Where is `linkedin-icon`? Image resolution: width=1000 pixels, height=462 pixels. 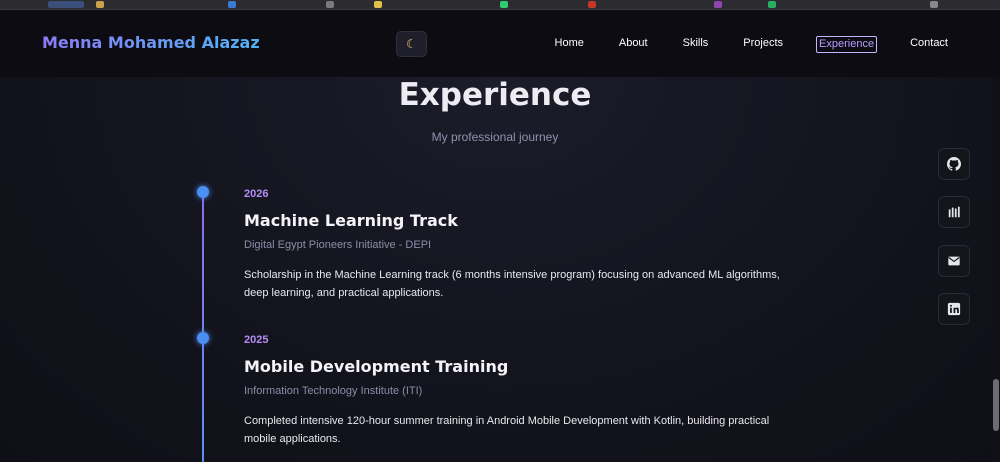 linkedin-icon is located at coordinates (954, 309).